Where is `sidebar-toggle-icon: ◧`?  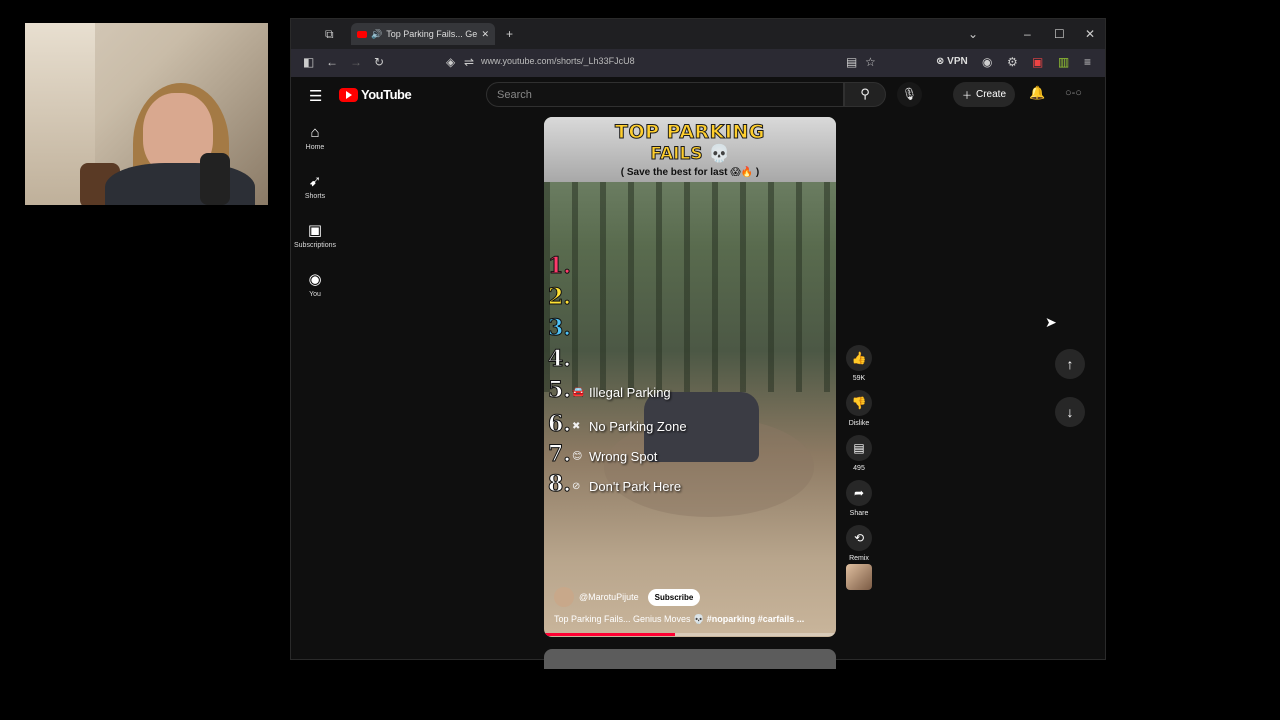
sidebar-toggle-icon: ◧ is located at coordinates (308, 62).